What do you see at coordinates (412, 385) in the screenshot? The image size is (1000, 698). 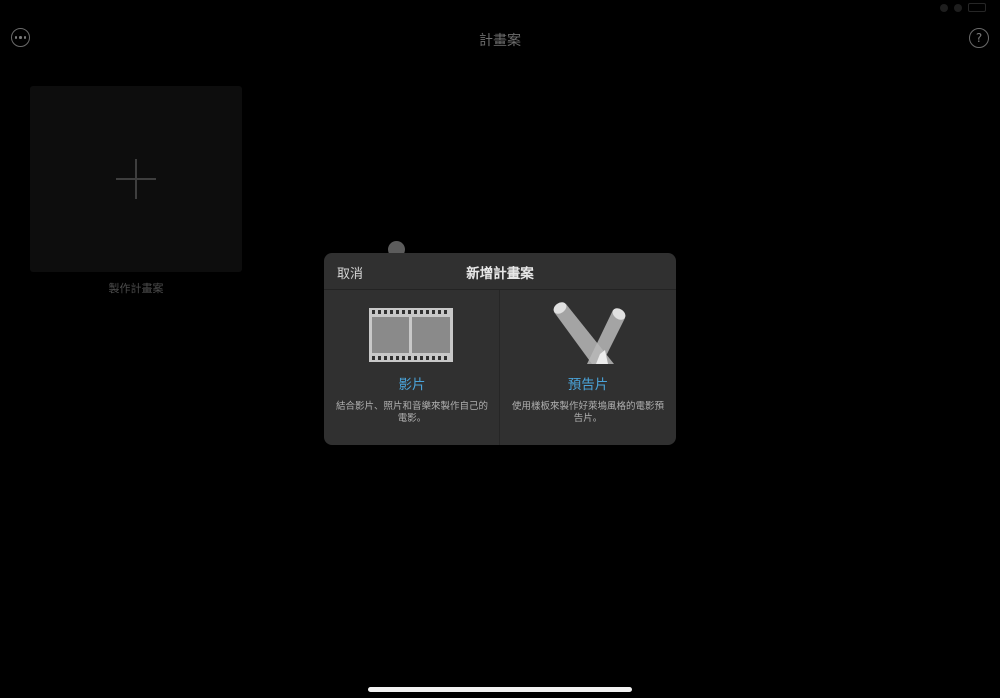 I see `movie-option-label: 影片` at bounding box center [412, 385].